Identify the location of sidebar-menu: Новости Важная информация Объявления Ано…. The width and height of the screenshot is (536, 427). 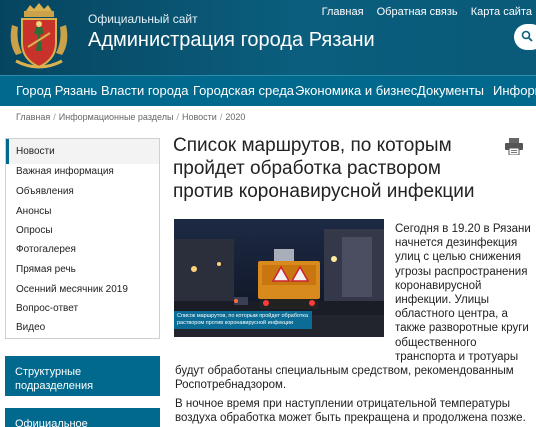
(82, 238).